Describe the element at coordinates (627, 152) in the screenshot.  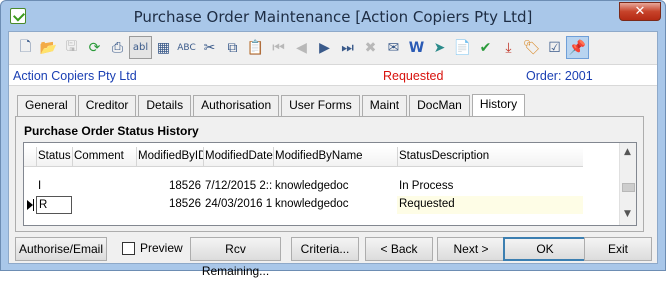
I see `scroll-up-icon: ▲` at that location.